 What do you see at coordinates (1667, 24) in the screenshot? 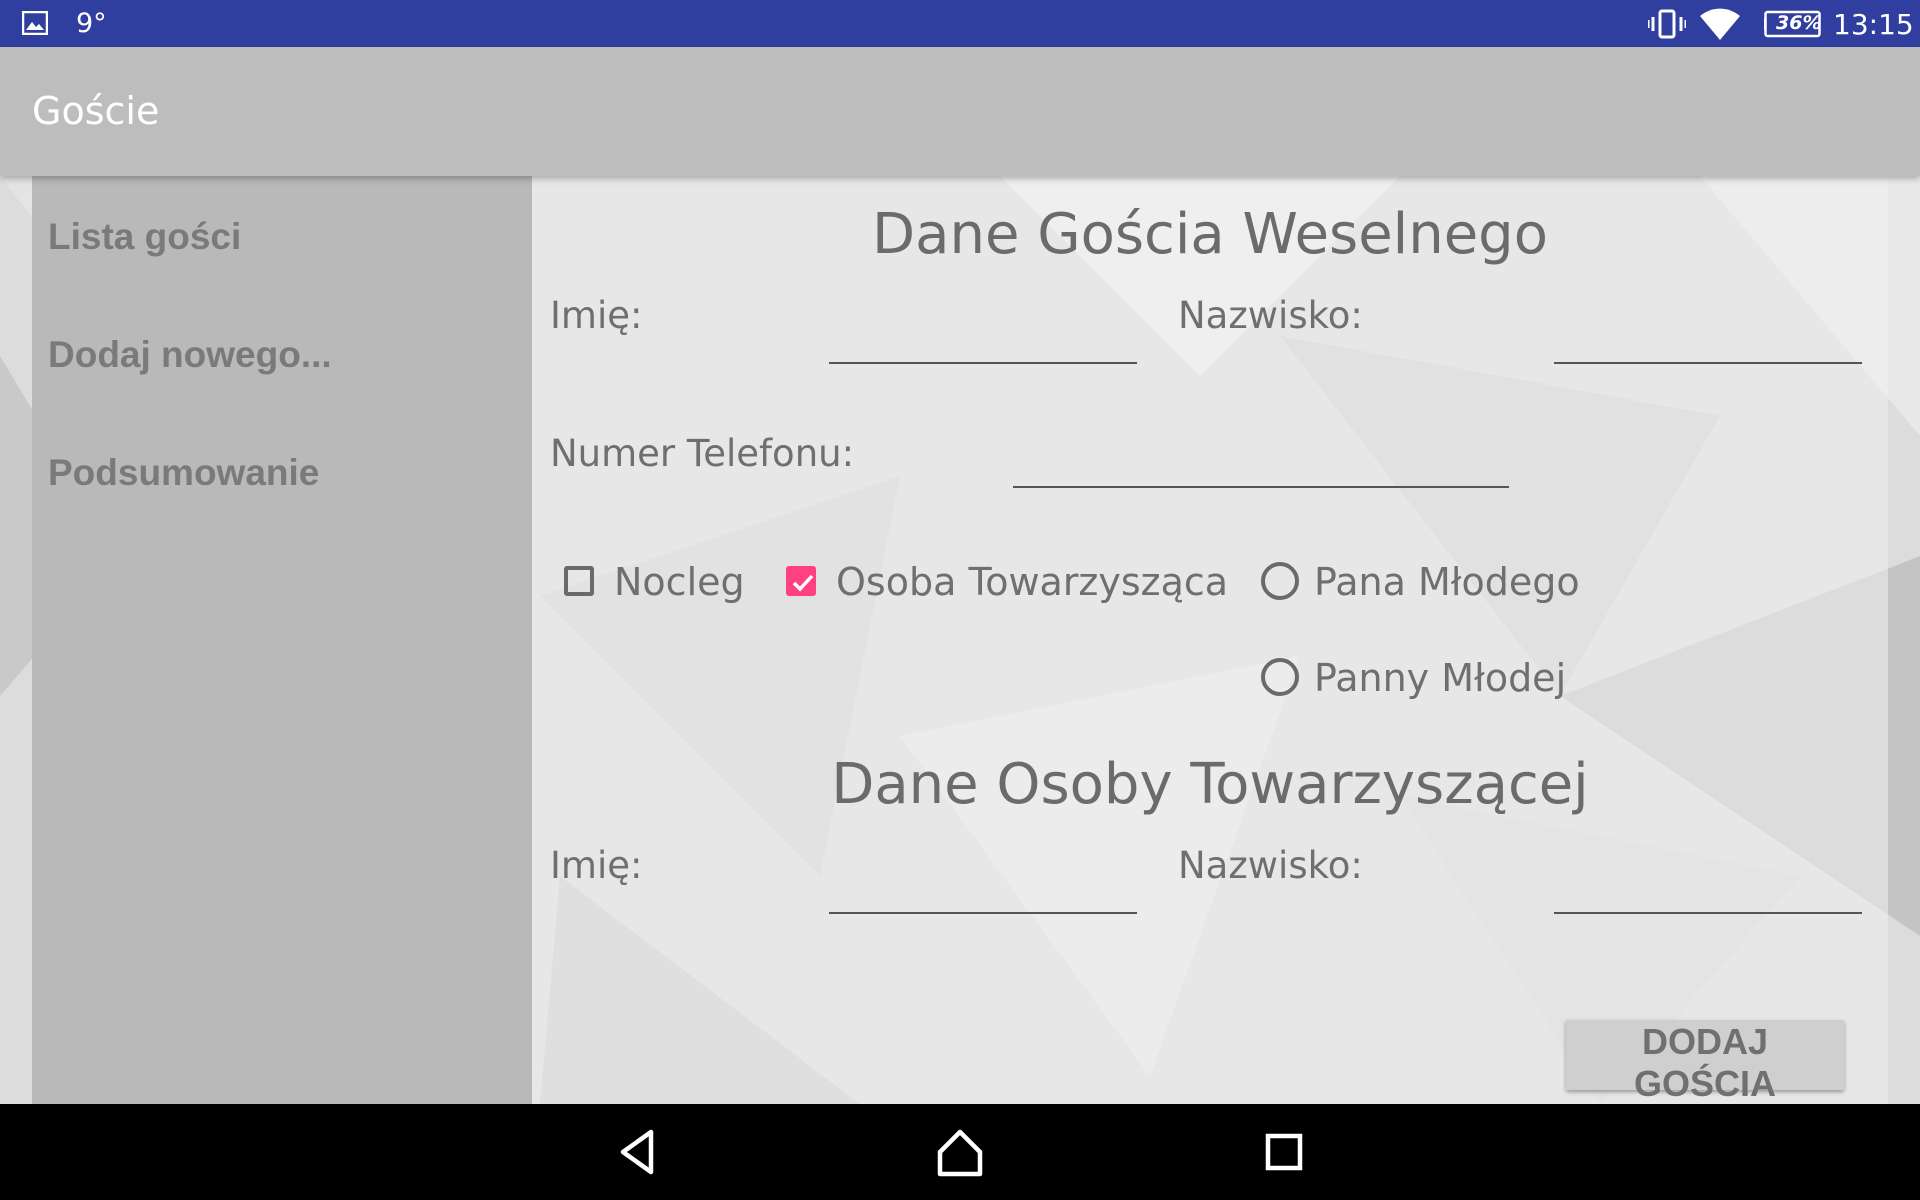
I see `vibrate-icon` at bounding box center [1667, 24].